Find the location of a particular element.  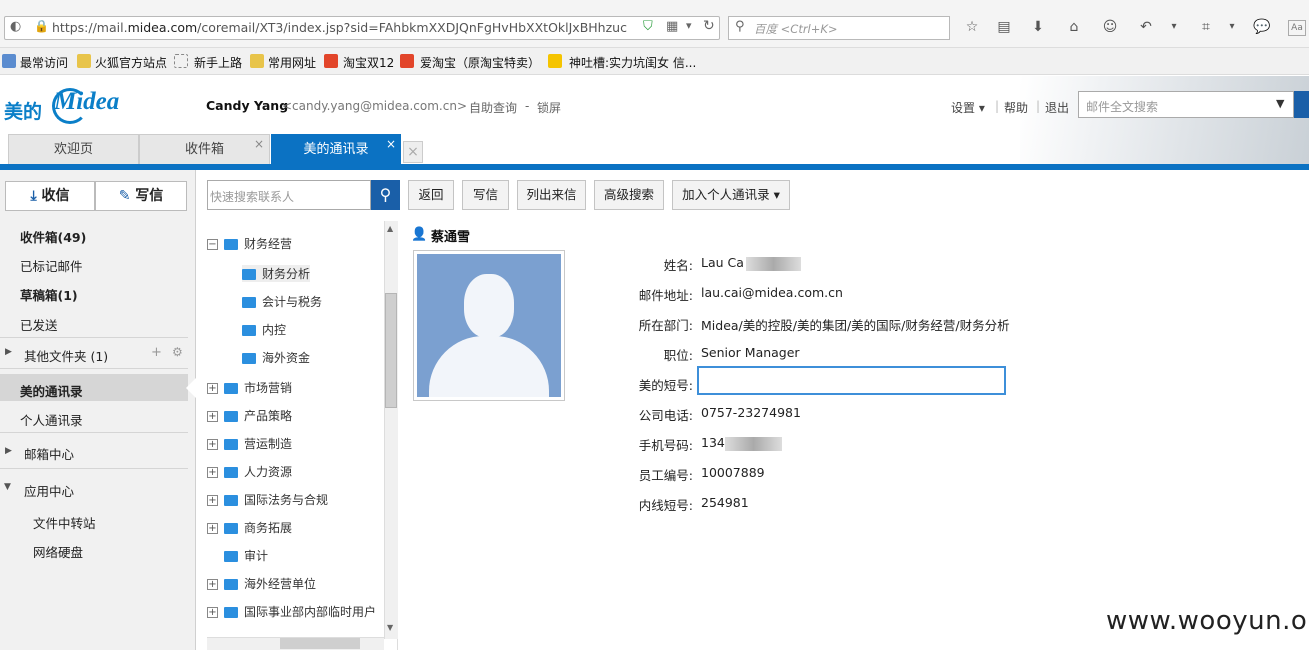

undo-icon: ↶ is located at coordinates (1146, 27).